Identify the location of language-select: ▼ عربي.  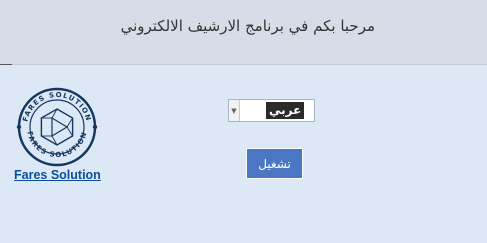
(271, 110).